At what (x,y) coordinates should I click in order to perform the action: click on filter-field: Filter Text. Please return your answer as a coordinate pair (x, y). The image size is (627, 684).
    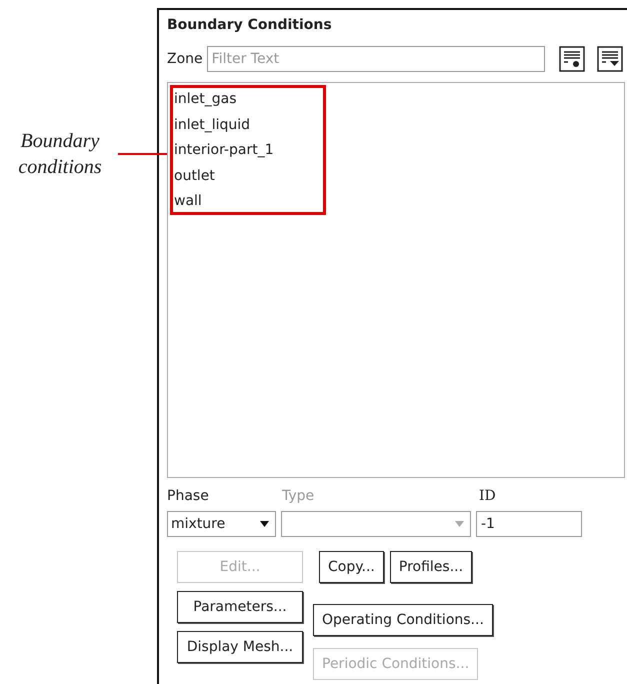
    Looking at the image, I should click on (375, 59).